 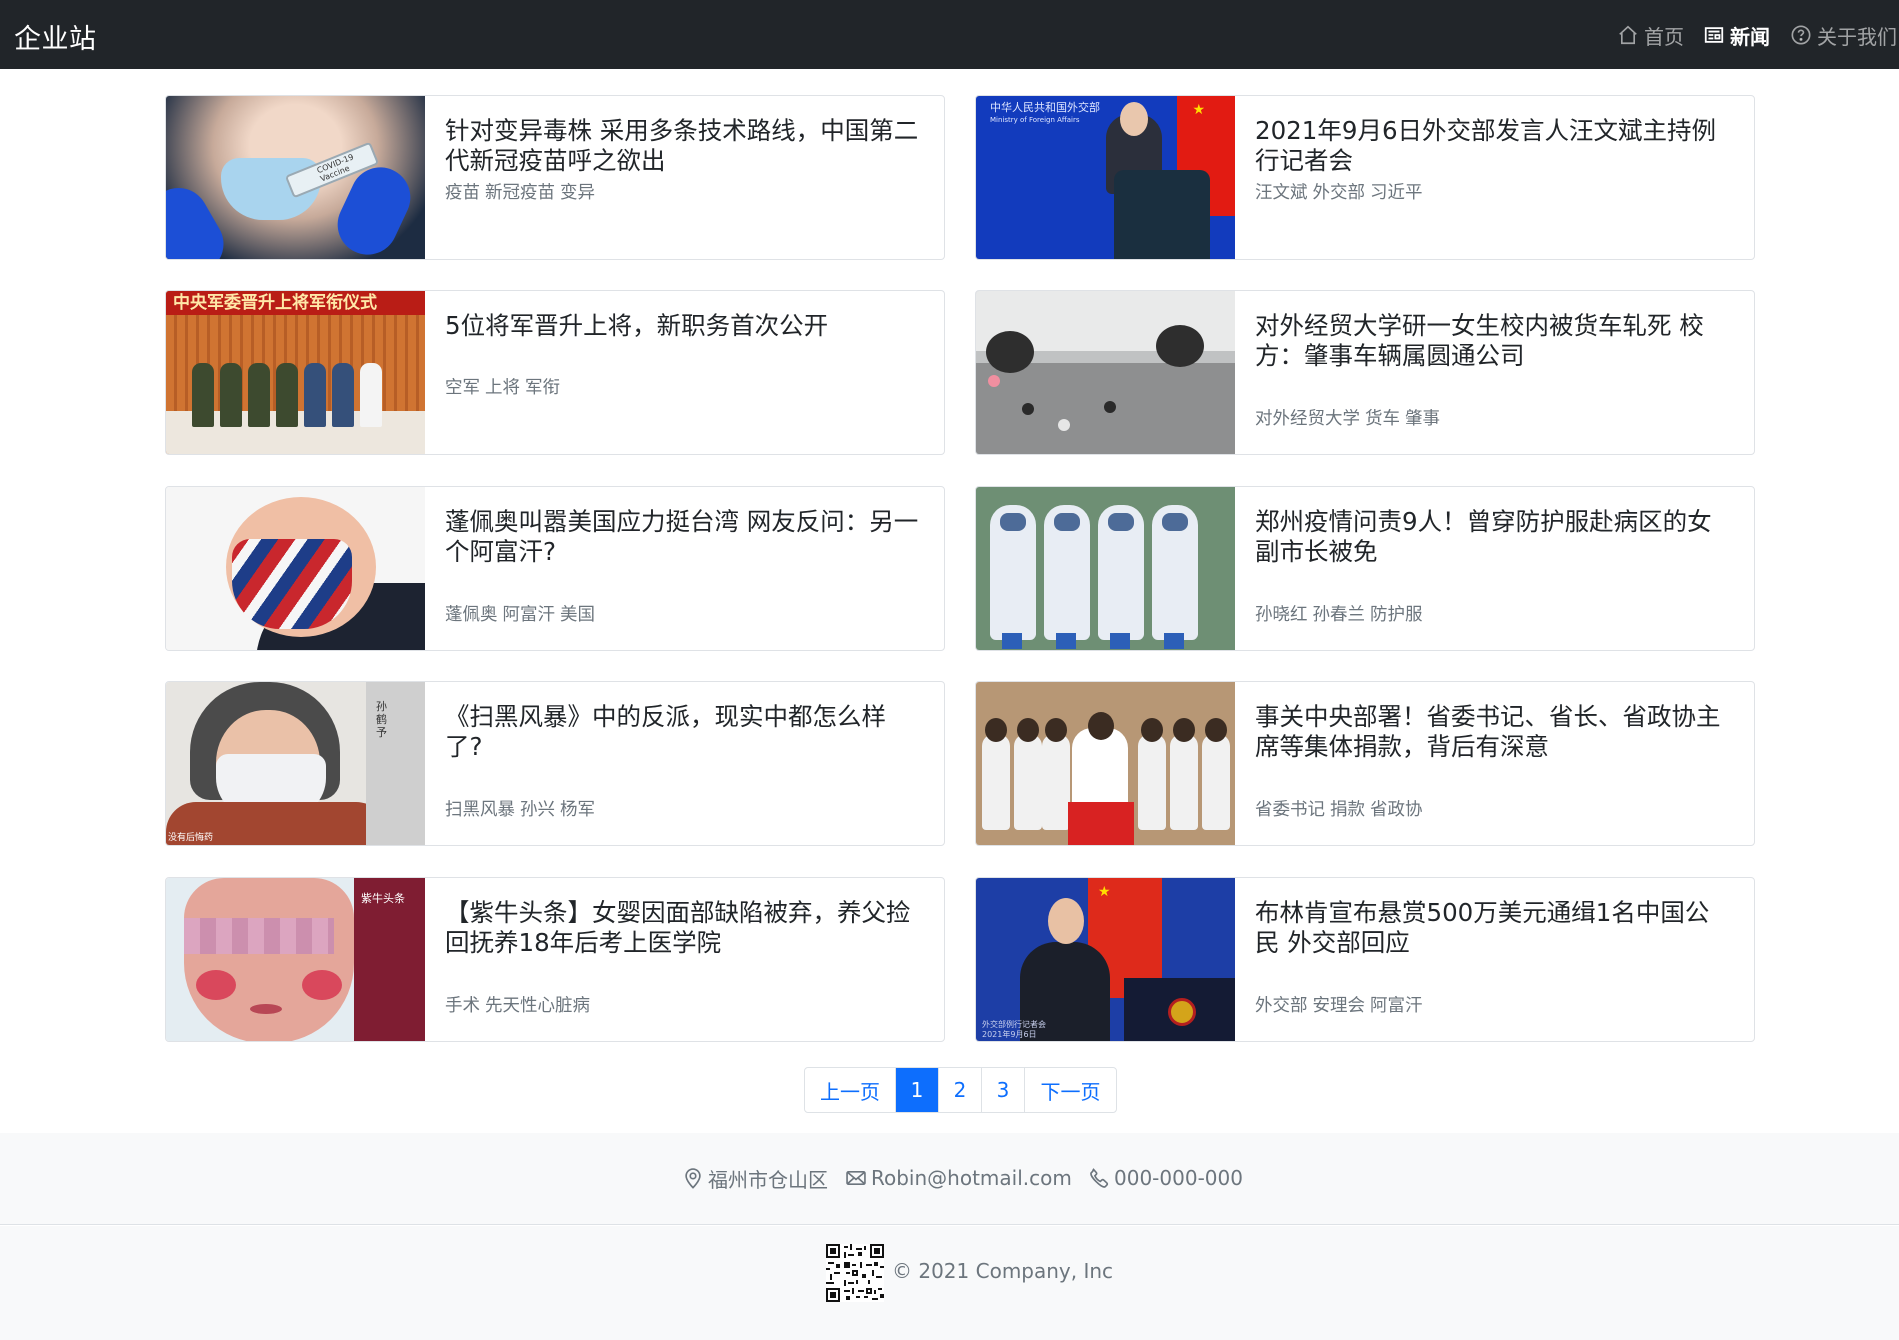 What do you see at coordinates (1492, 146) in the screenshot?
I see `news-title: 2021年9月6日外交部发言人汪文斌主持例行记者会` at bounding box center [1492, 146].